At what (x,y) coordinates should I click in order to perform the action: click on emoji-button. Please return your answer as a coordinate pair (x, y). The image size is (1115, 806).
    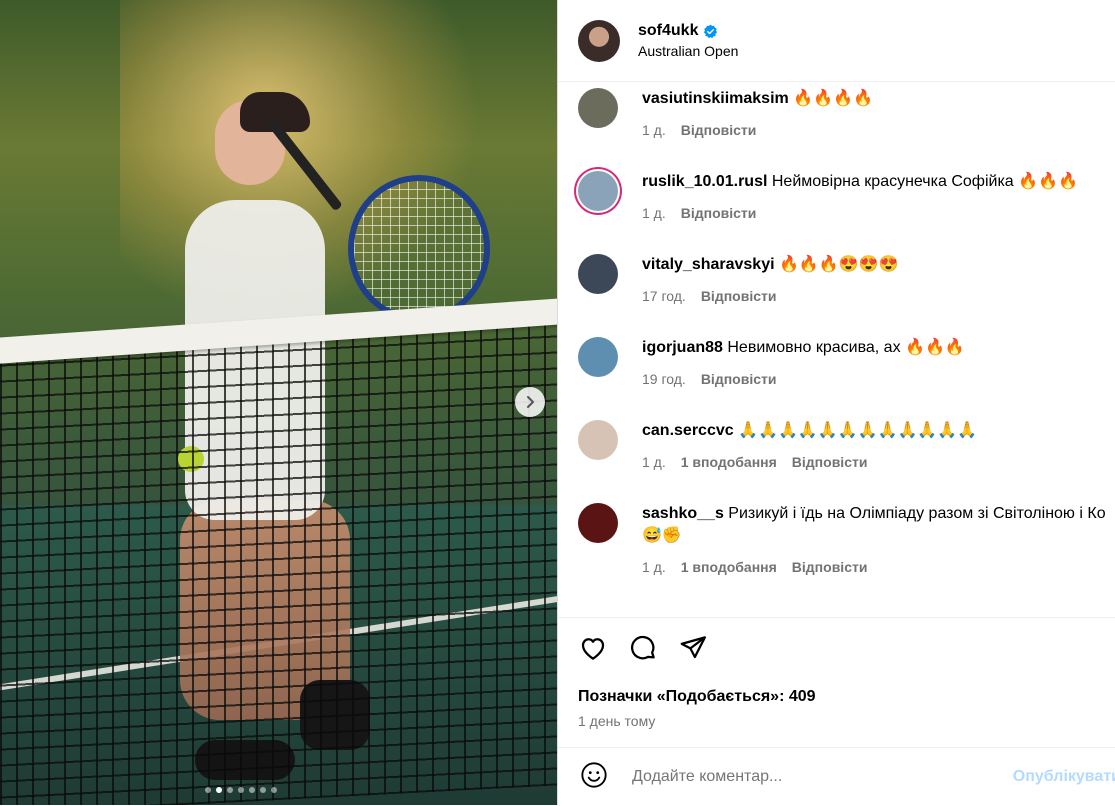
    Looking at the image, I should click on (594, 777).